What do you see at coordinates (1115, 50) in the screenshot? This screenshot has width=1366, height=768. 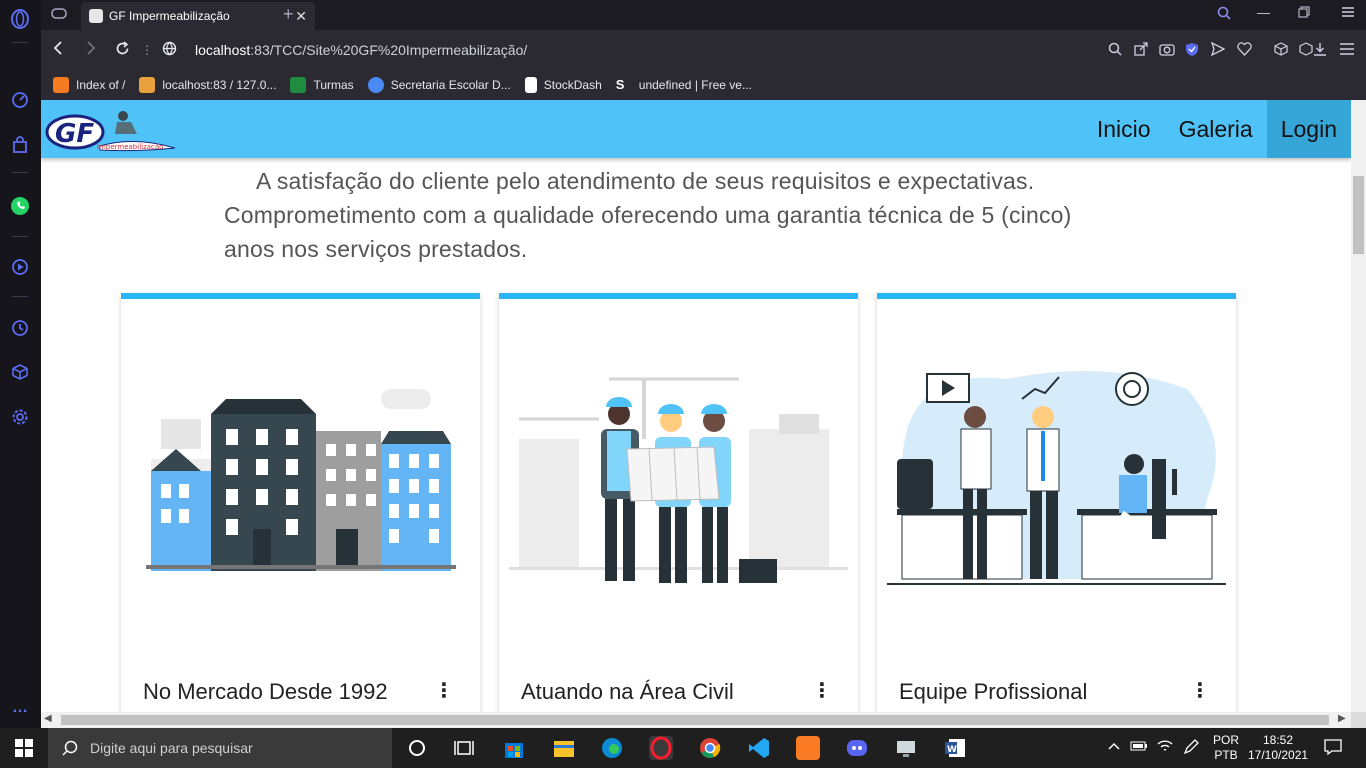 I see `search-page-icon` at bounding box center [1115, 50].